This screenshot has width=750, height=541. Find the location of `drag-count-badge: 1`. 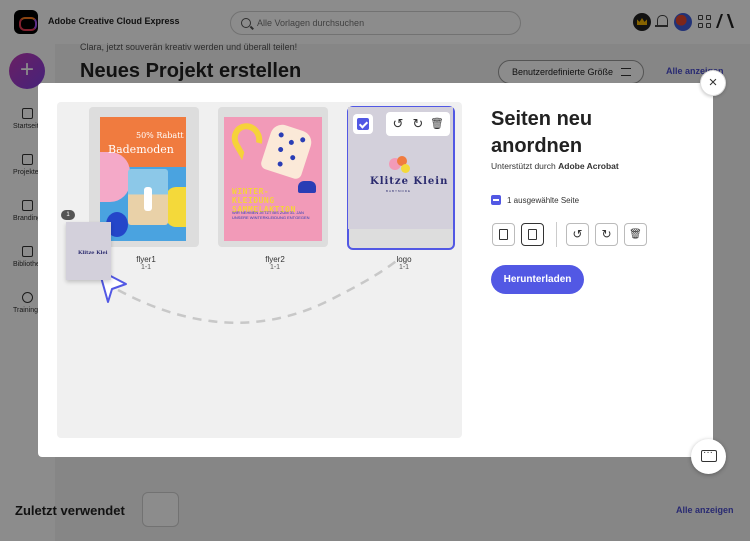

drag-count-badge: 1 is located at coordinates (68, 215).